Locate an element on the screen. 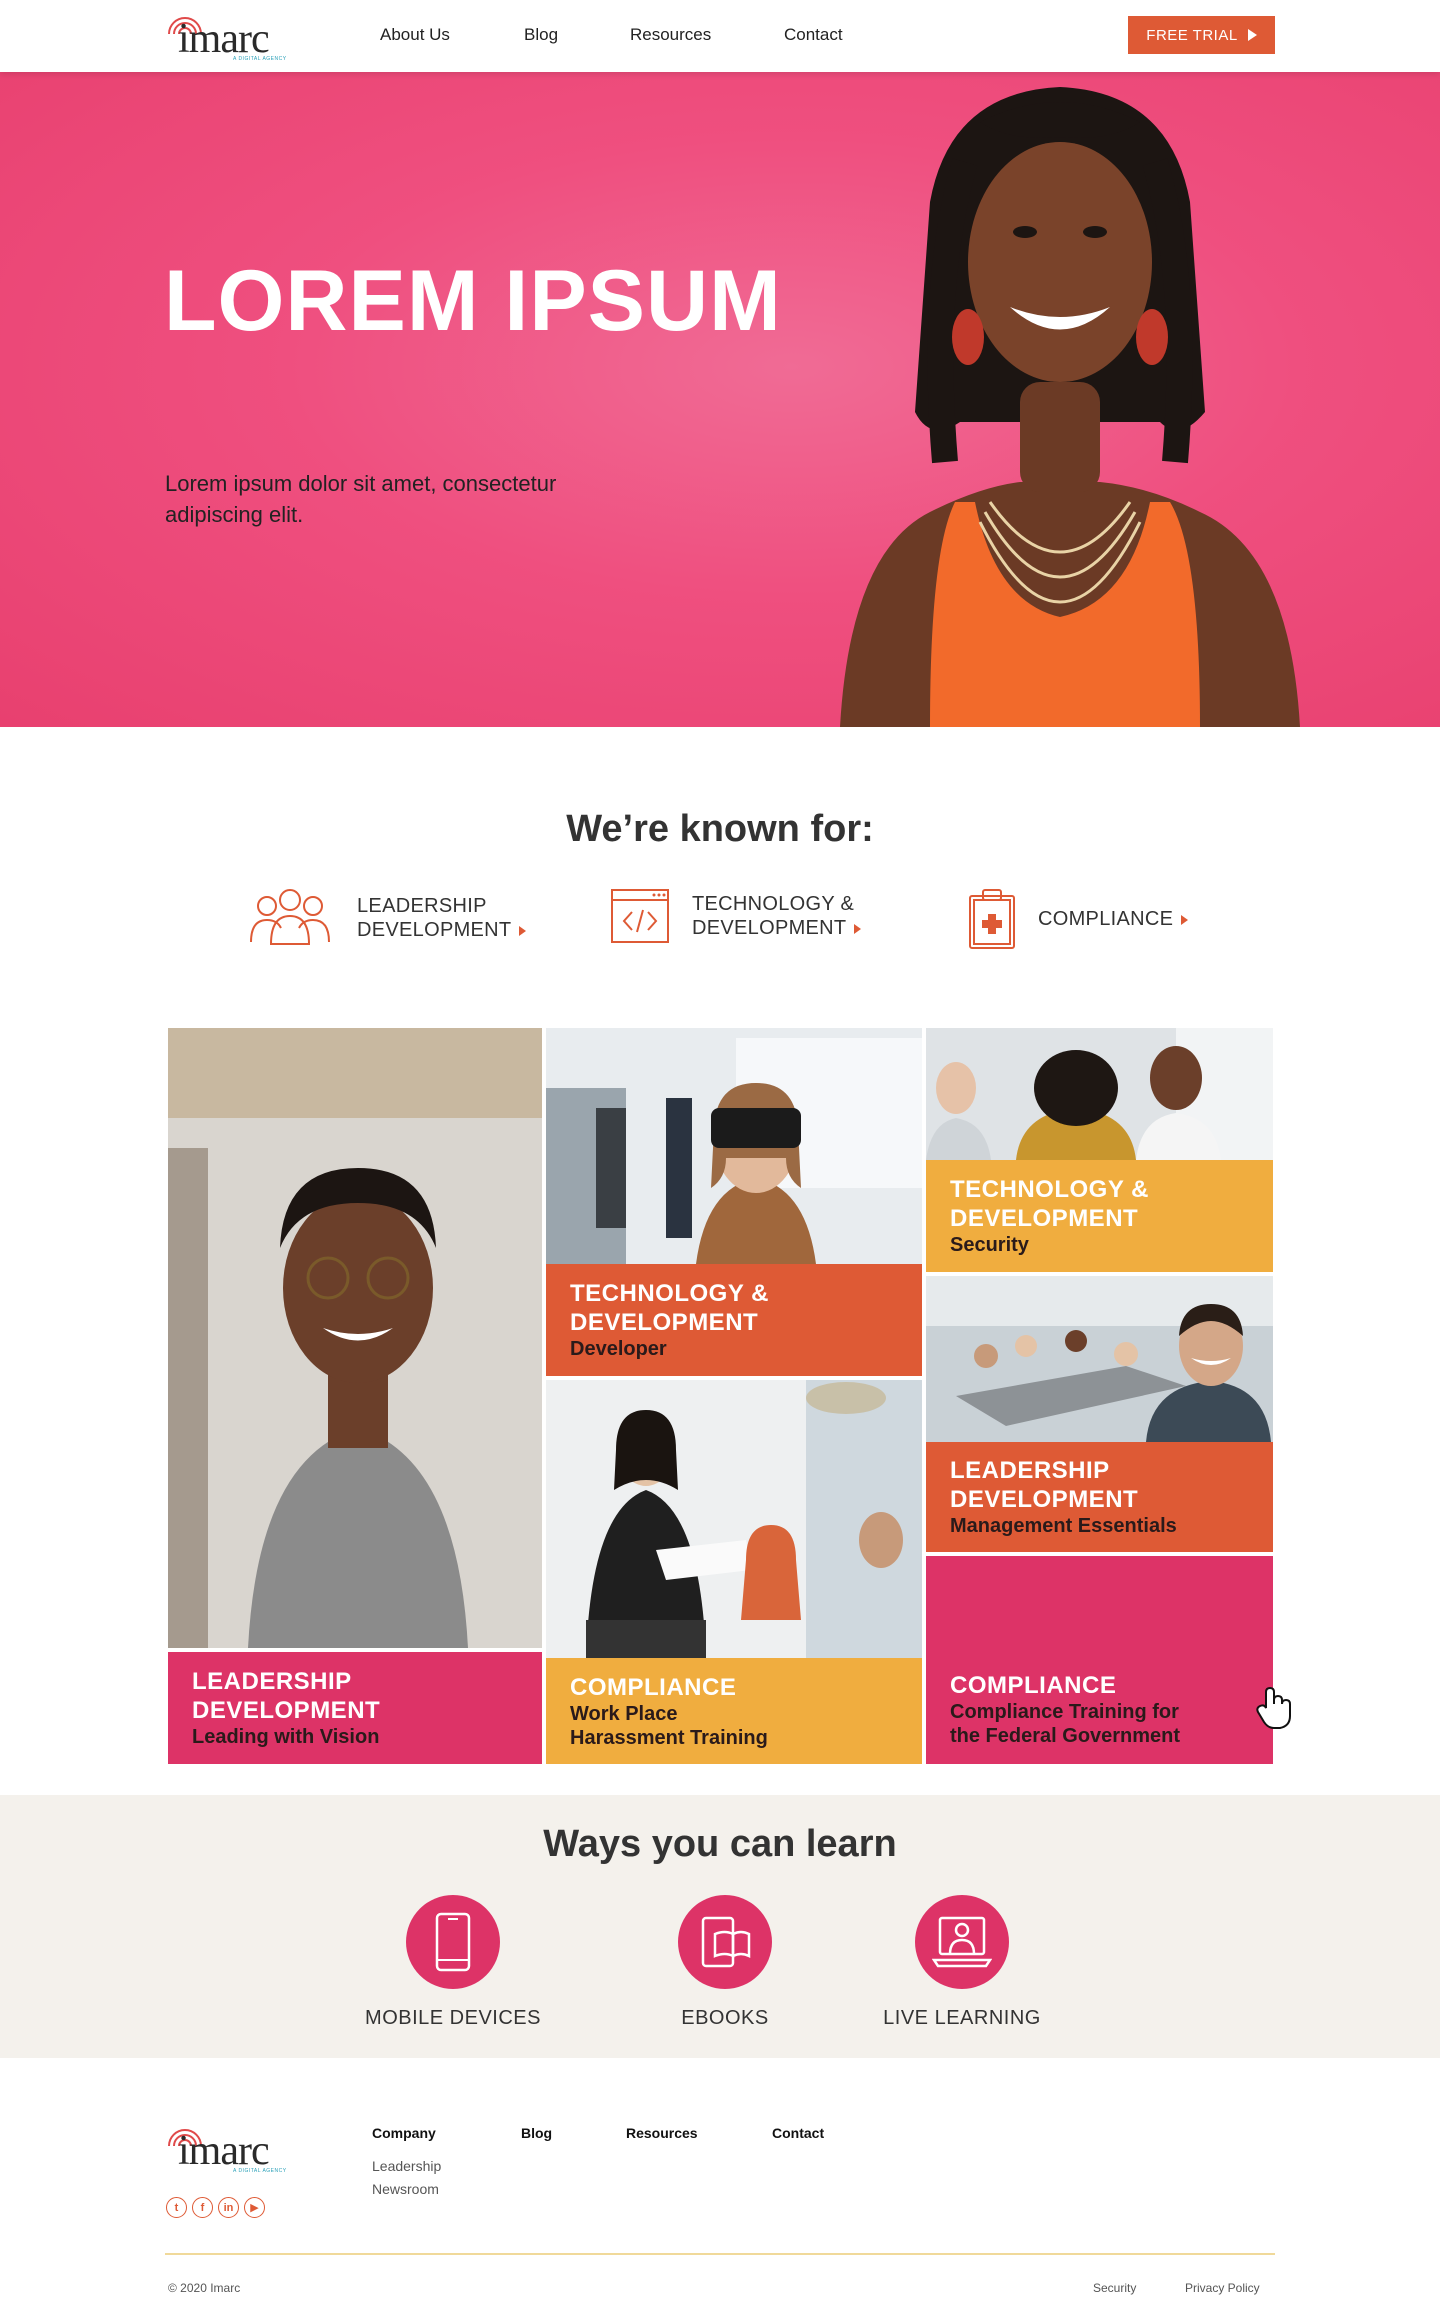 This screenshot has width=1440, height=2308. code-window-icon is located at coordinates (640, 916).